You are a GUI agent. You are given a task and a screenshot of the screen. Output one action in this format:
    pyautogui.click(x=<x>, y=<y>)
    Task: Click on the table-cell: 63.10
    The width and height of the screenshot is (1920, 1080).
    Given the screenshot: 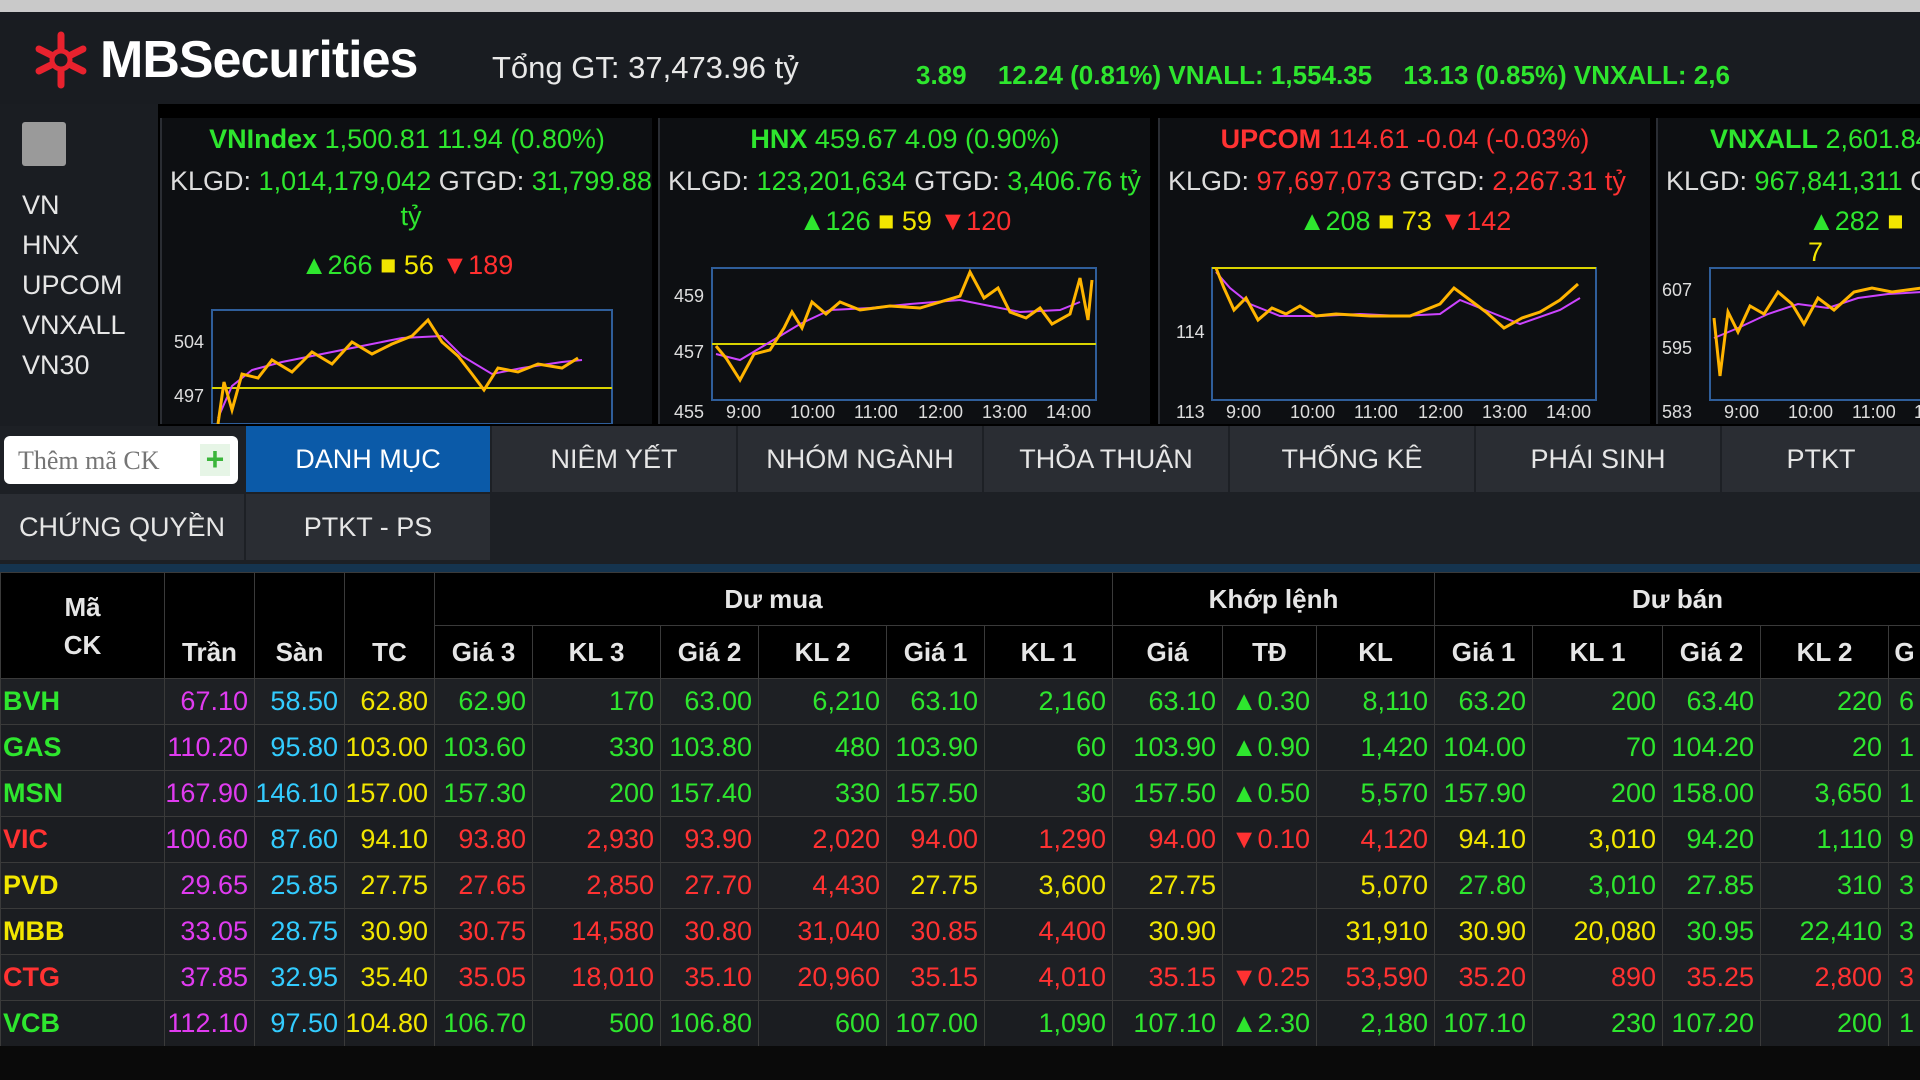 What is the action you would take?
    pyautogui.click(x=935, y=701)
    